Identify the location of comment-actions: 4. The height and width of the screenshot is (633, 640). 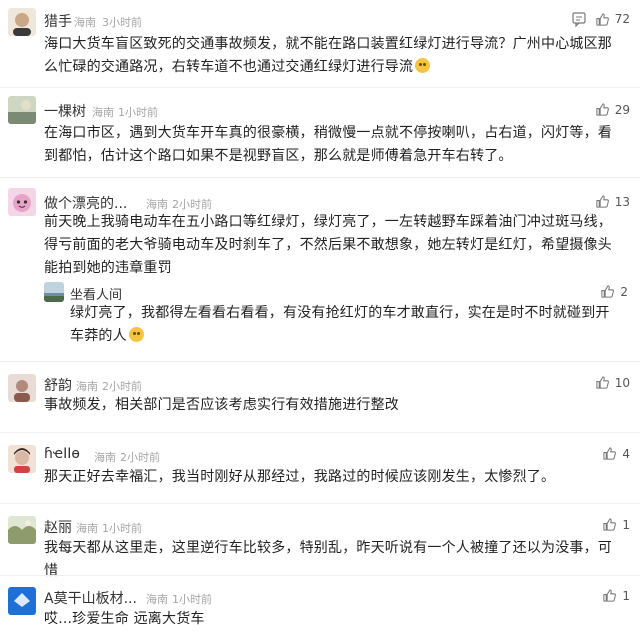
(616, 453).